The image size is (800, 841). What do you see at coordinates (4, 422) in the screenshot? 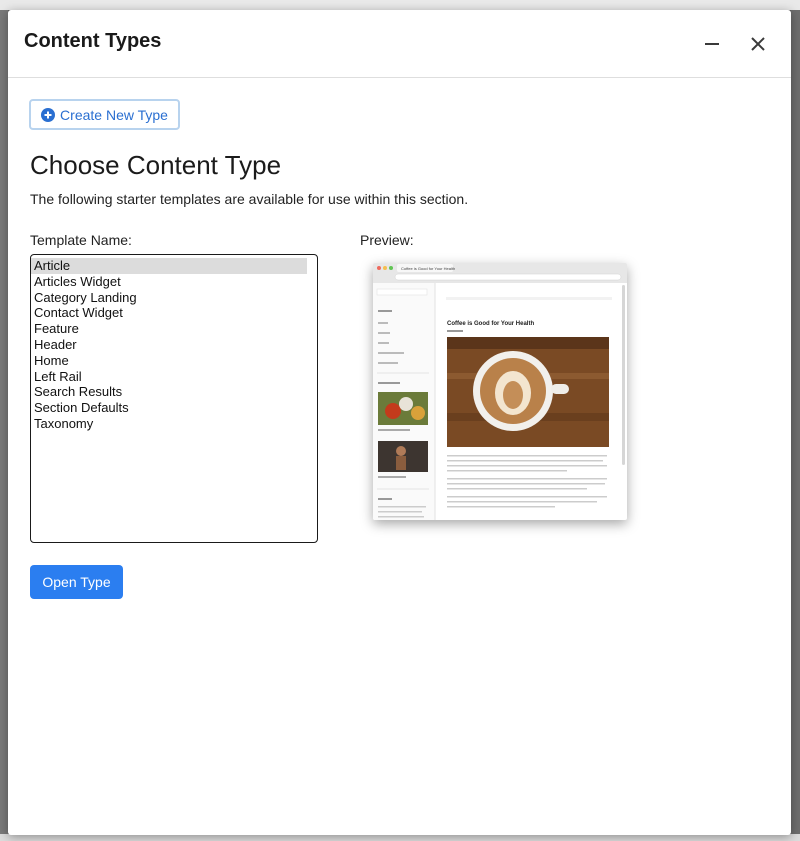
I see `background-app-left-edge` at bounding box center [4, 422].